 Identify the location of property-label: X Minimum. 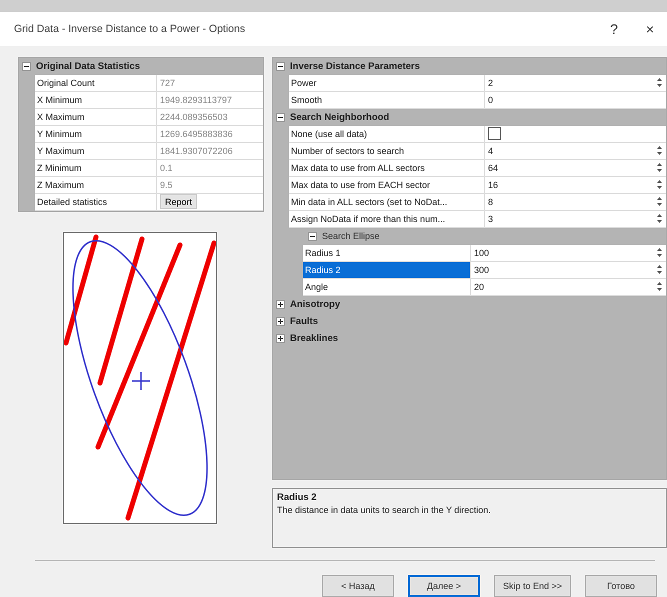
(96, 100).